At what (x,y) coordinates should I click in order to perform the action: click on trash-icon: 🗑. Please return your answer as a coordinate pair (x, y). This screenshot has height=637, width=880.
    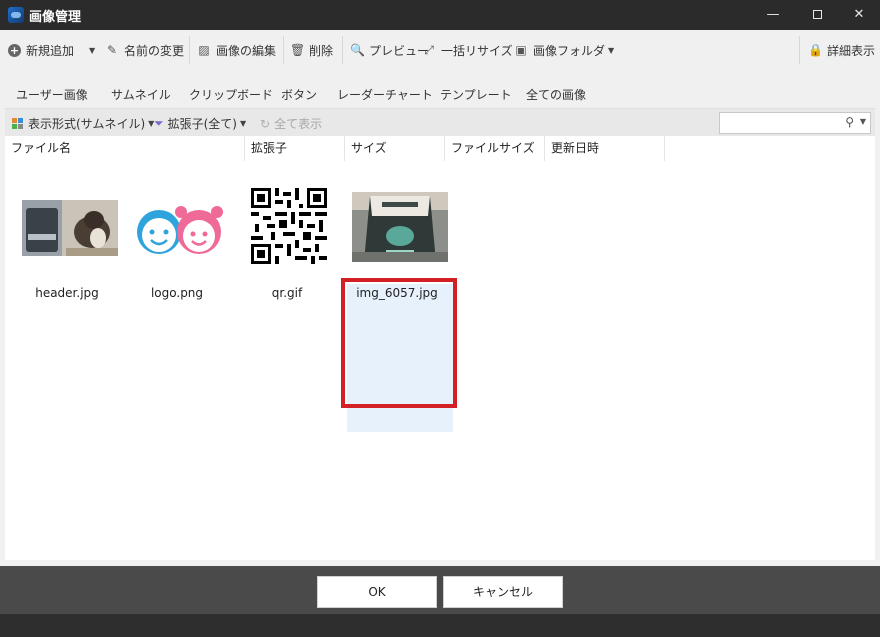
    Looking at the image, I should click on (298, 50).